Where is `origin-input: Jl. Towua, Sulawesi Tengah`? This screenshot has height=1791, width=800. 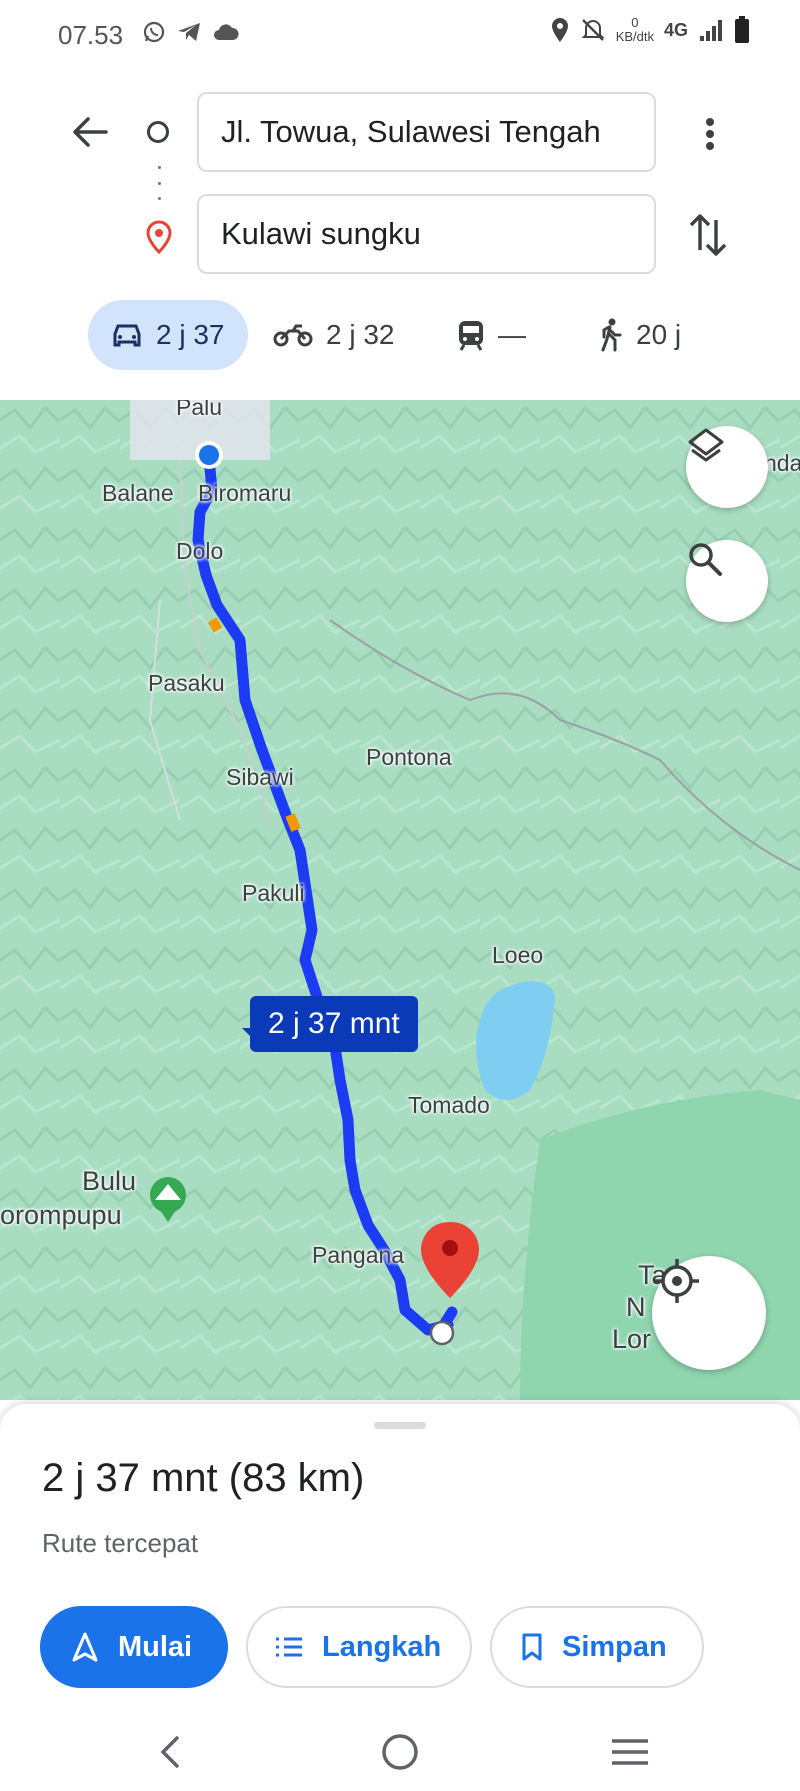
origin-input: Jl. Towua, Sulawesi Tengah is located at coordinates (426, 132).